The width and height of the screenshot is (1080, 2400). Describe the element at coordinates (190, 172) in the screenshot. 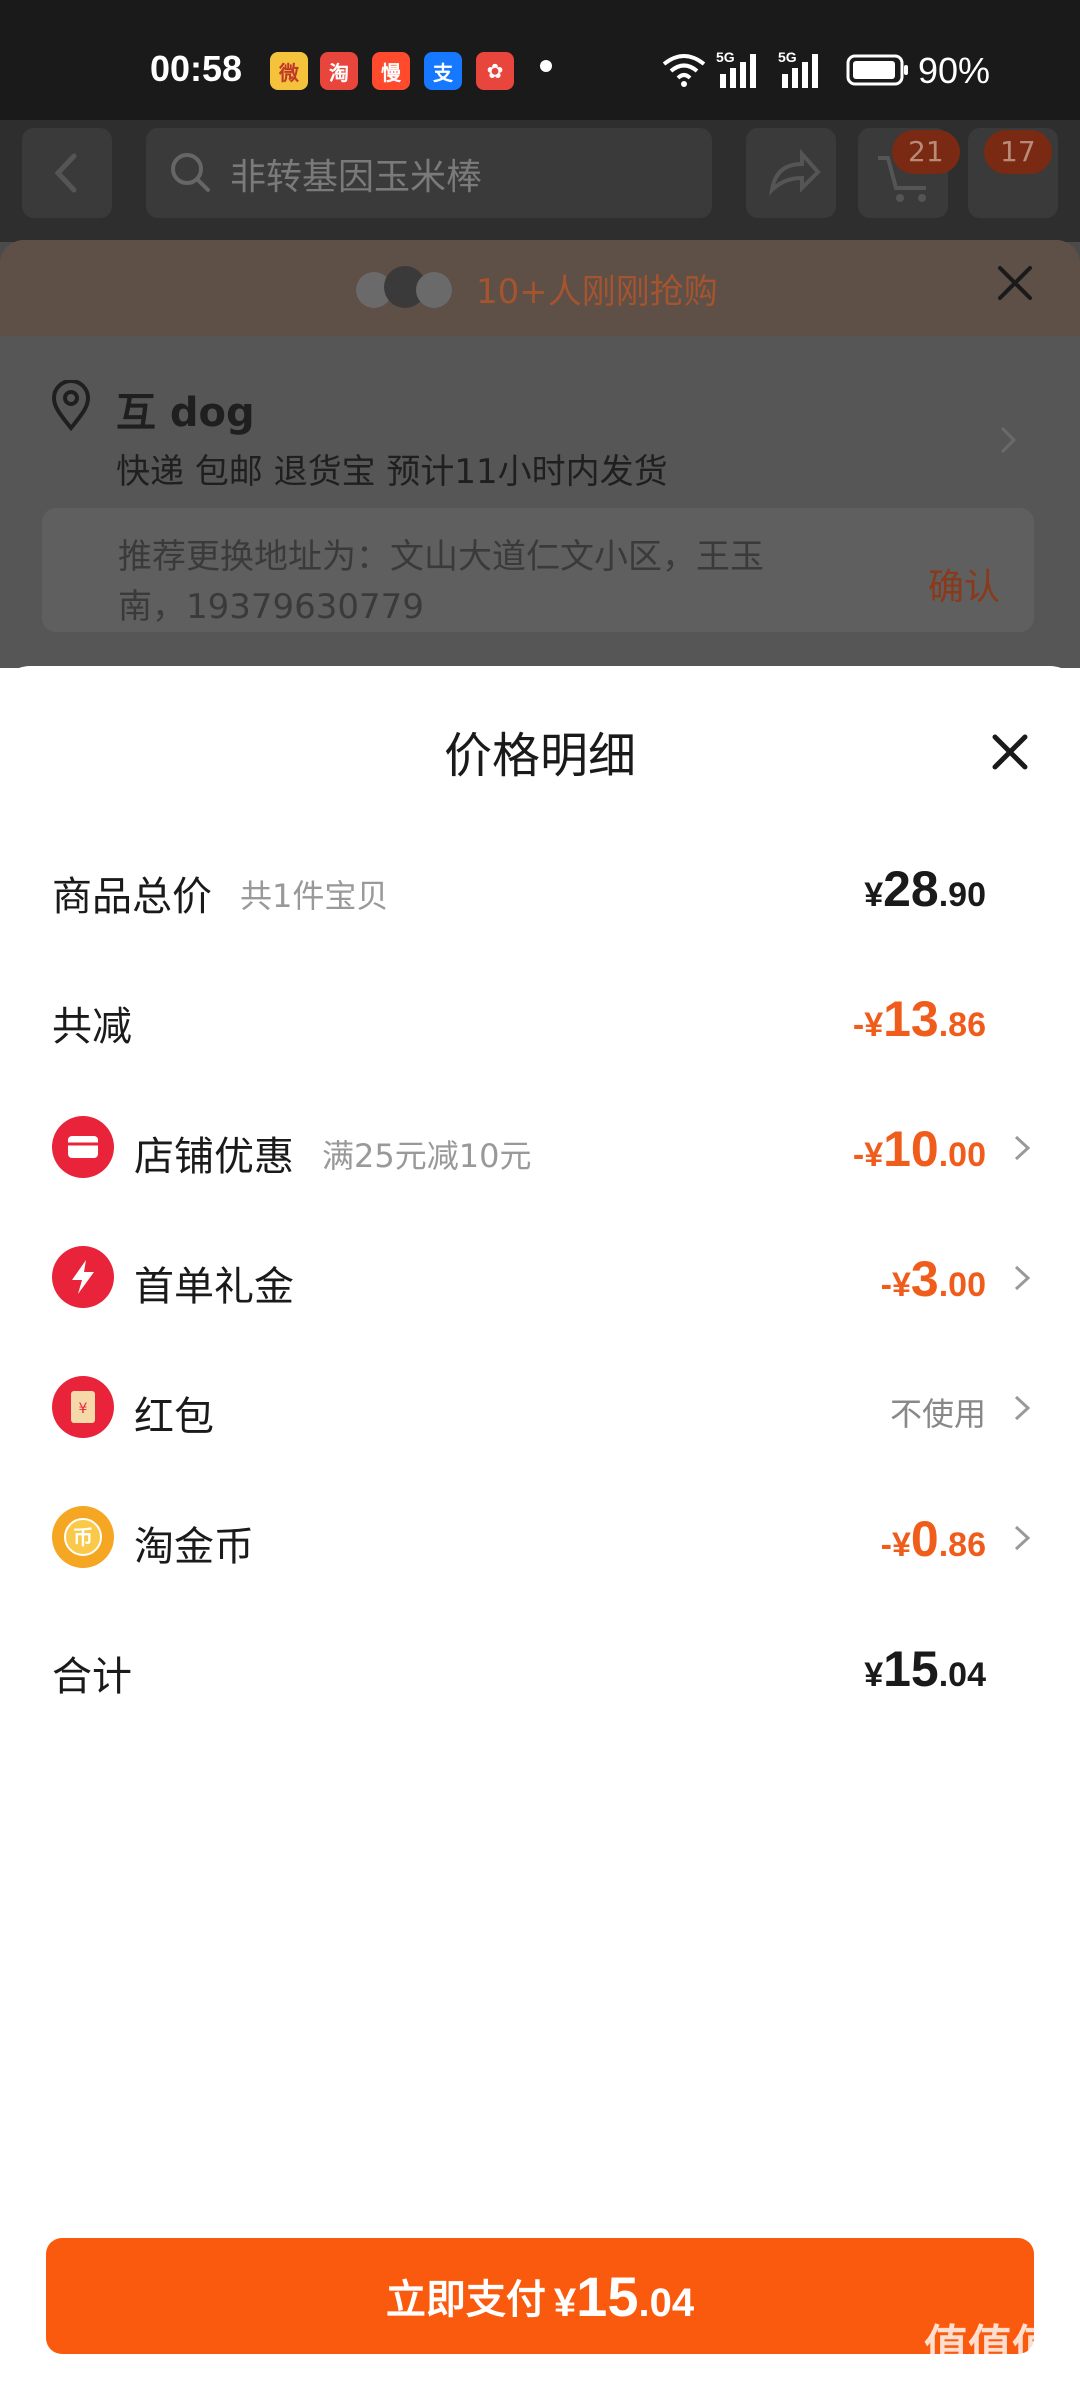

I see `search-icon` at that location.